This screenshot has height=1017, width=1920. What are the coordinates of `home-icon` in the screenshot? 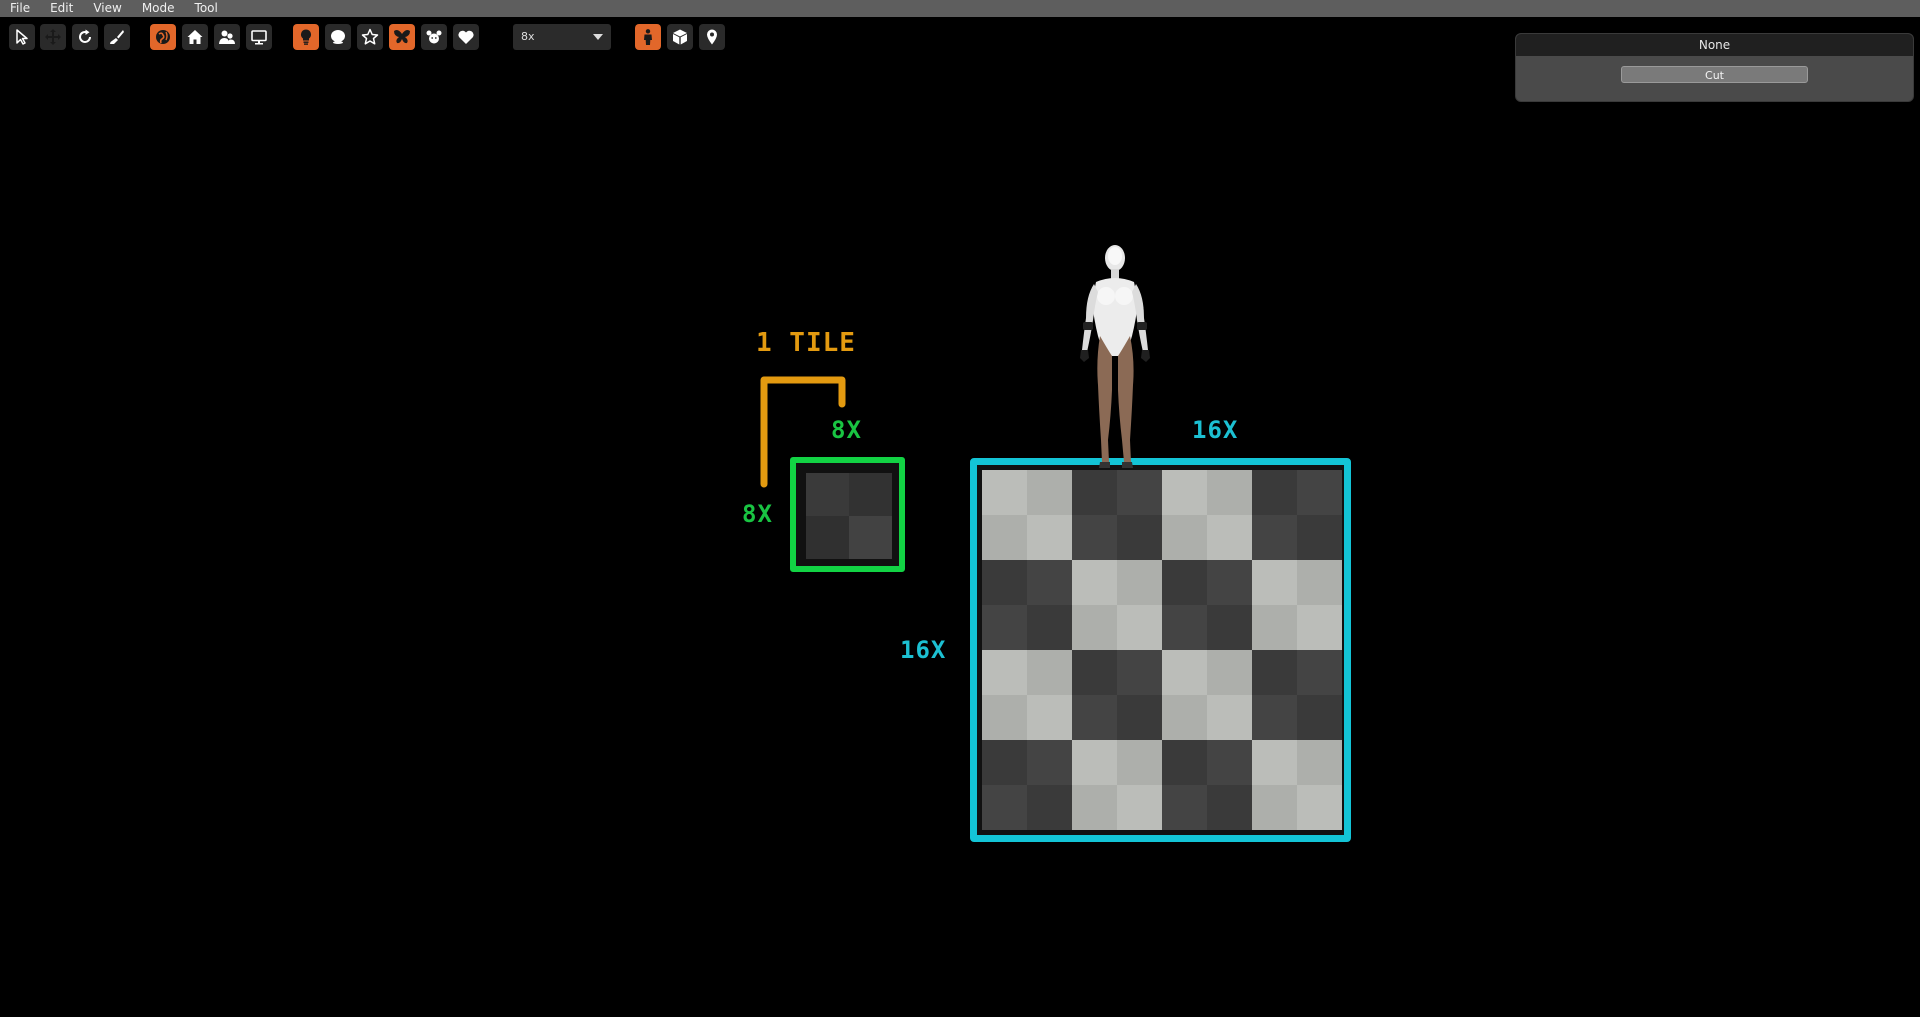 It's located at (195, 37).